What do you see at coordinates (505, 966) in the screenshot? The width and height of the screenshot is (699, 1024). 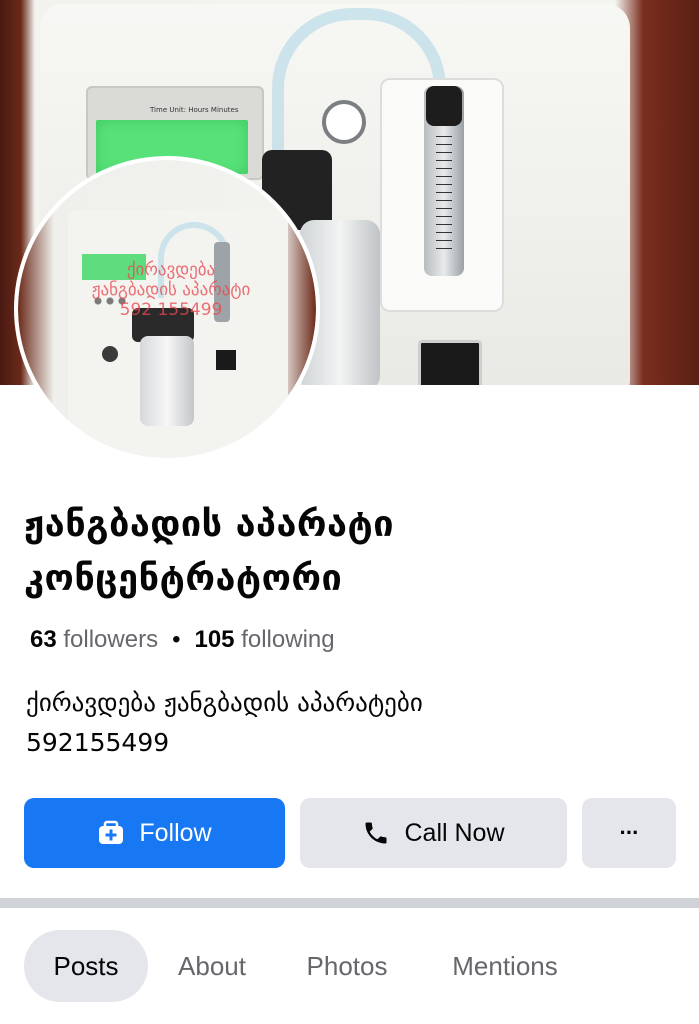 I see `tab-mentions: Mentions` at bounding box center [505, 966].